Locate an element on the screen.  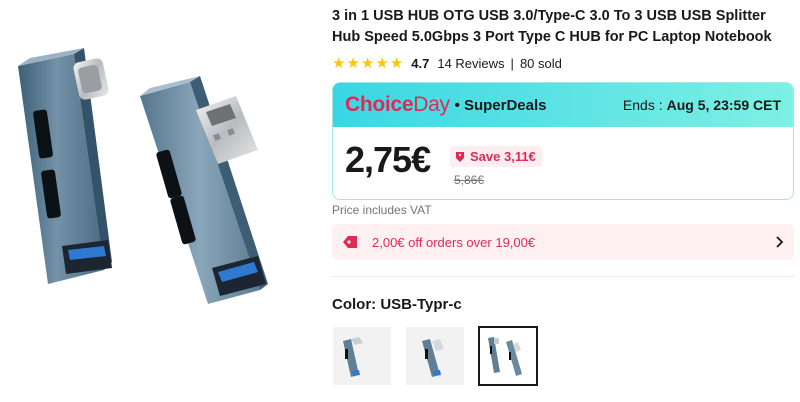
rating-row: ★ ★ ★ ★ ★ 4.7 14 Reviews | 80 sold is located at coordinates (447, 63).